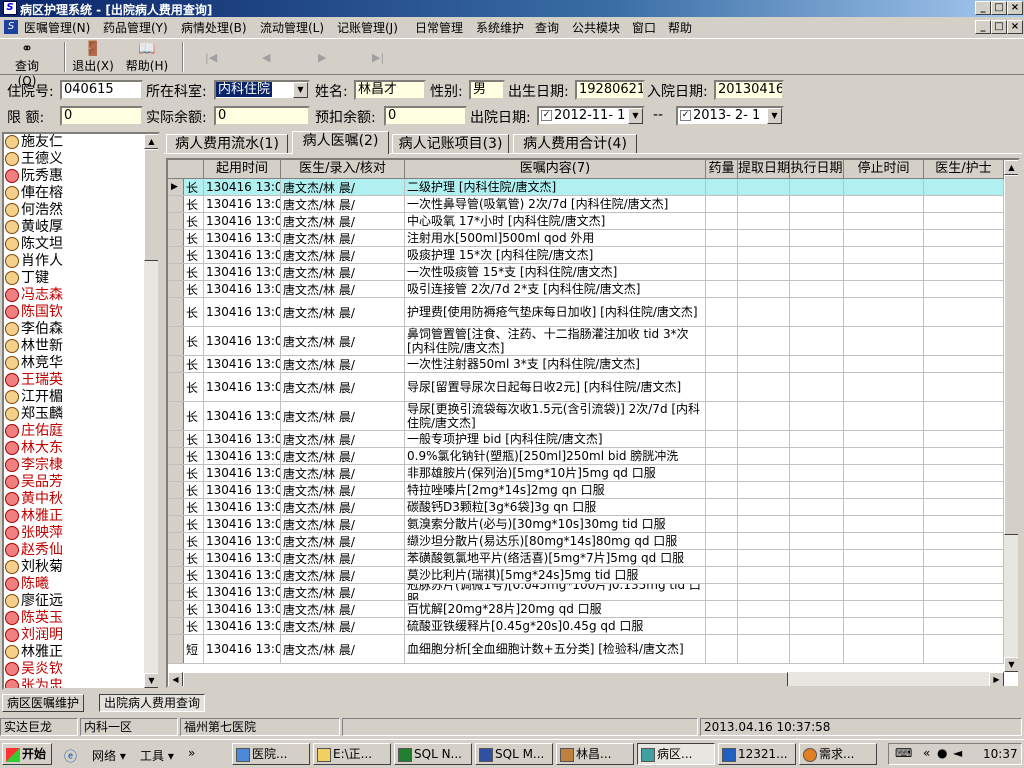  Describe the element at coordinates (487, 90) in the screenshot. I see `sex-field: 男` at that location.